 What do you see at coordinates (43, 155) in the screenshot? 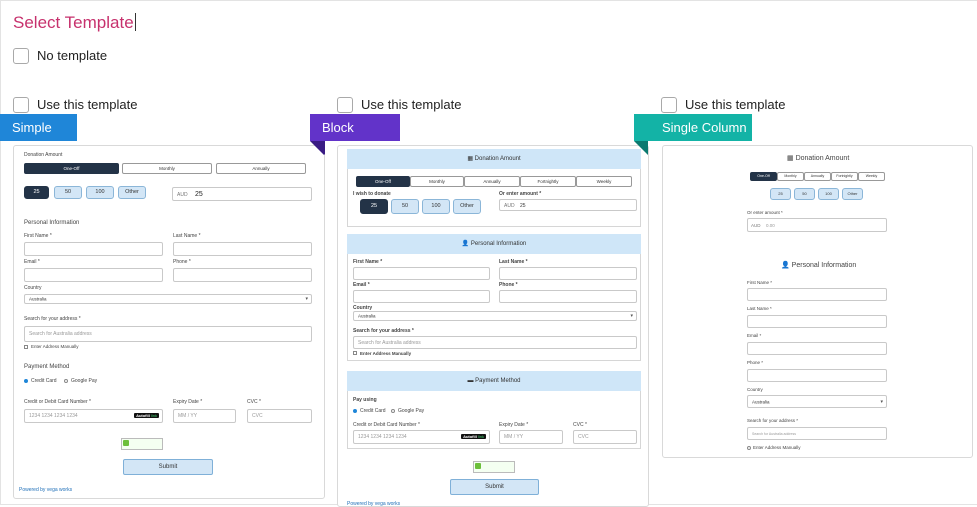
I see `donation-amount-heading: Donation Amount` at bounding box center [43, 155].